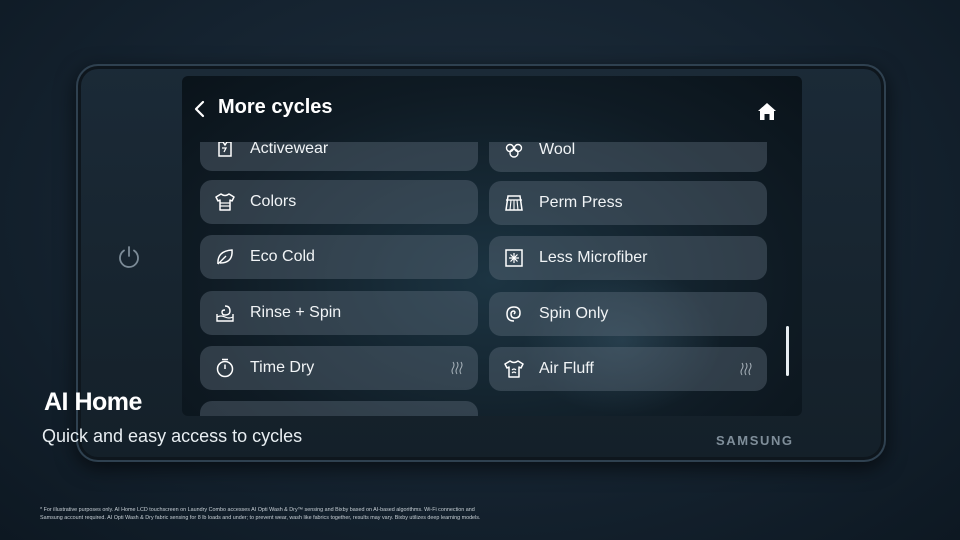 The image size is (960, 540). Describe the element at coordinates (566, 368) in the screenshot. I see `cycle-label: Air Fluff` at that location.